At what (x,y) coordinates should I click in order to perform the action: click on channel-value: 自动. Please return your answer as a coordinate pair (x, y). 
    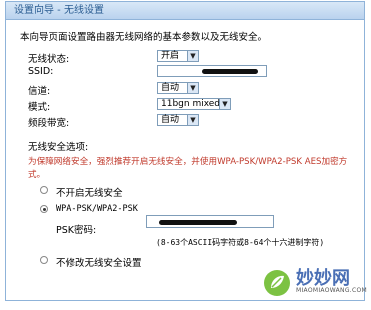
    Looking at the image, I should click on (170, 88).